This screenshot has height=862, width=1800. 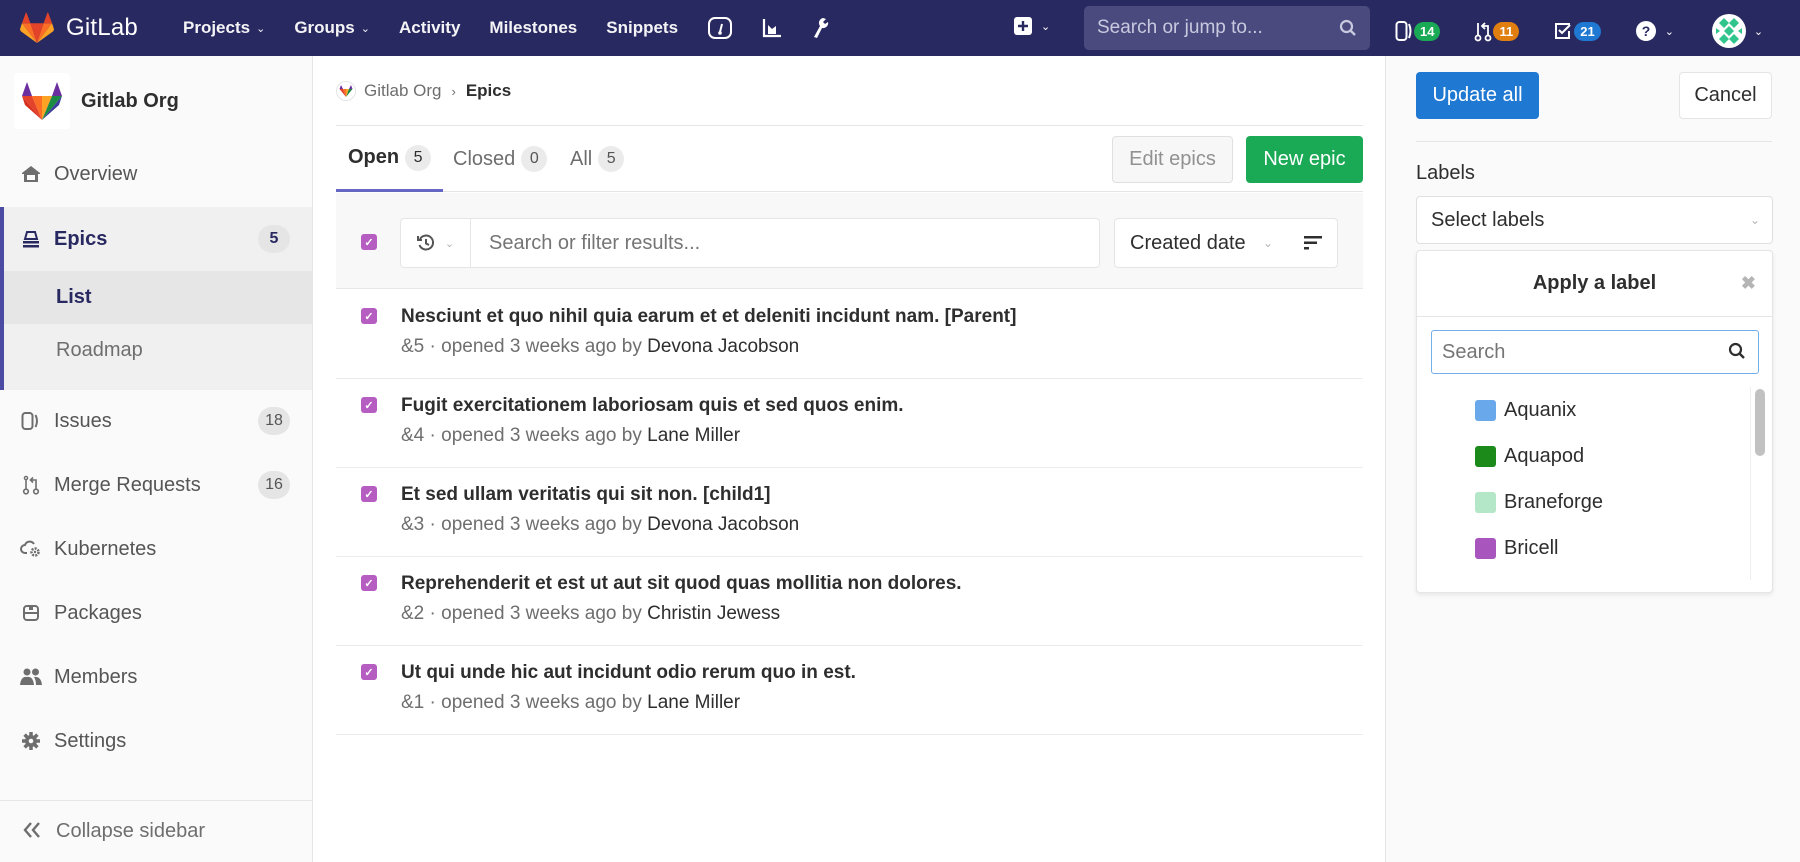 I want to click on search-filter-input, so click(x=779, y=243).